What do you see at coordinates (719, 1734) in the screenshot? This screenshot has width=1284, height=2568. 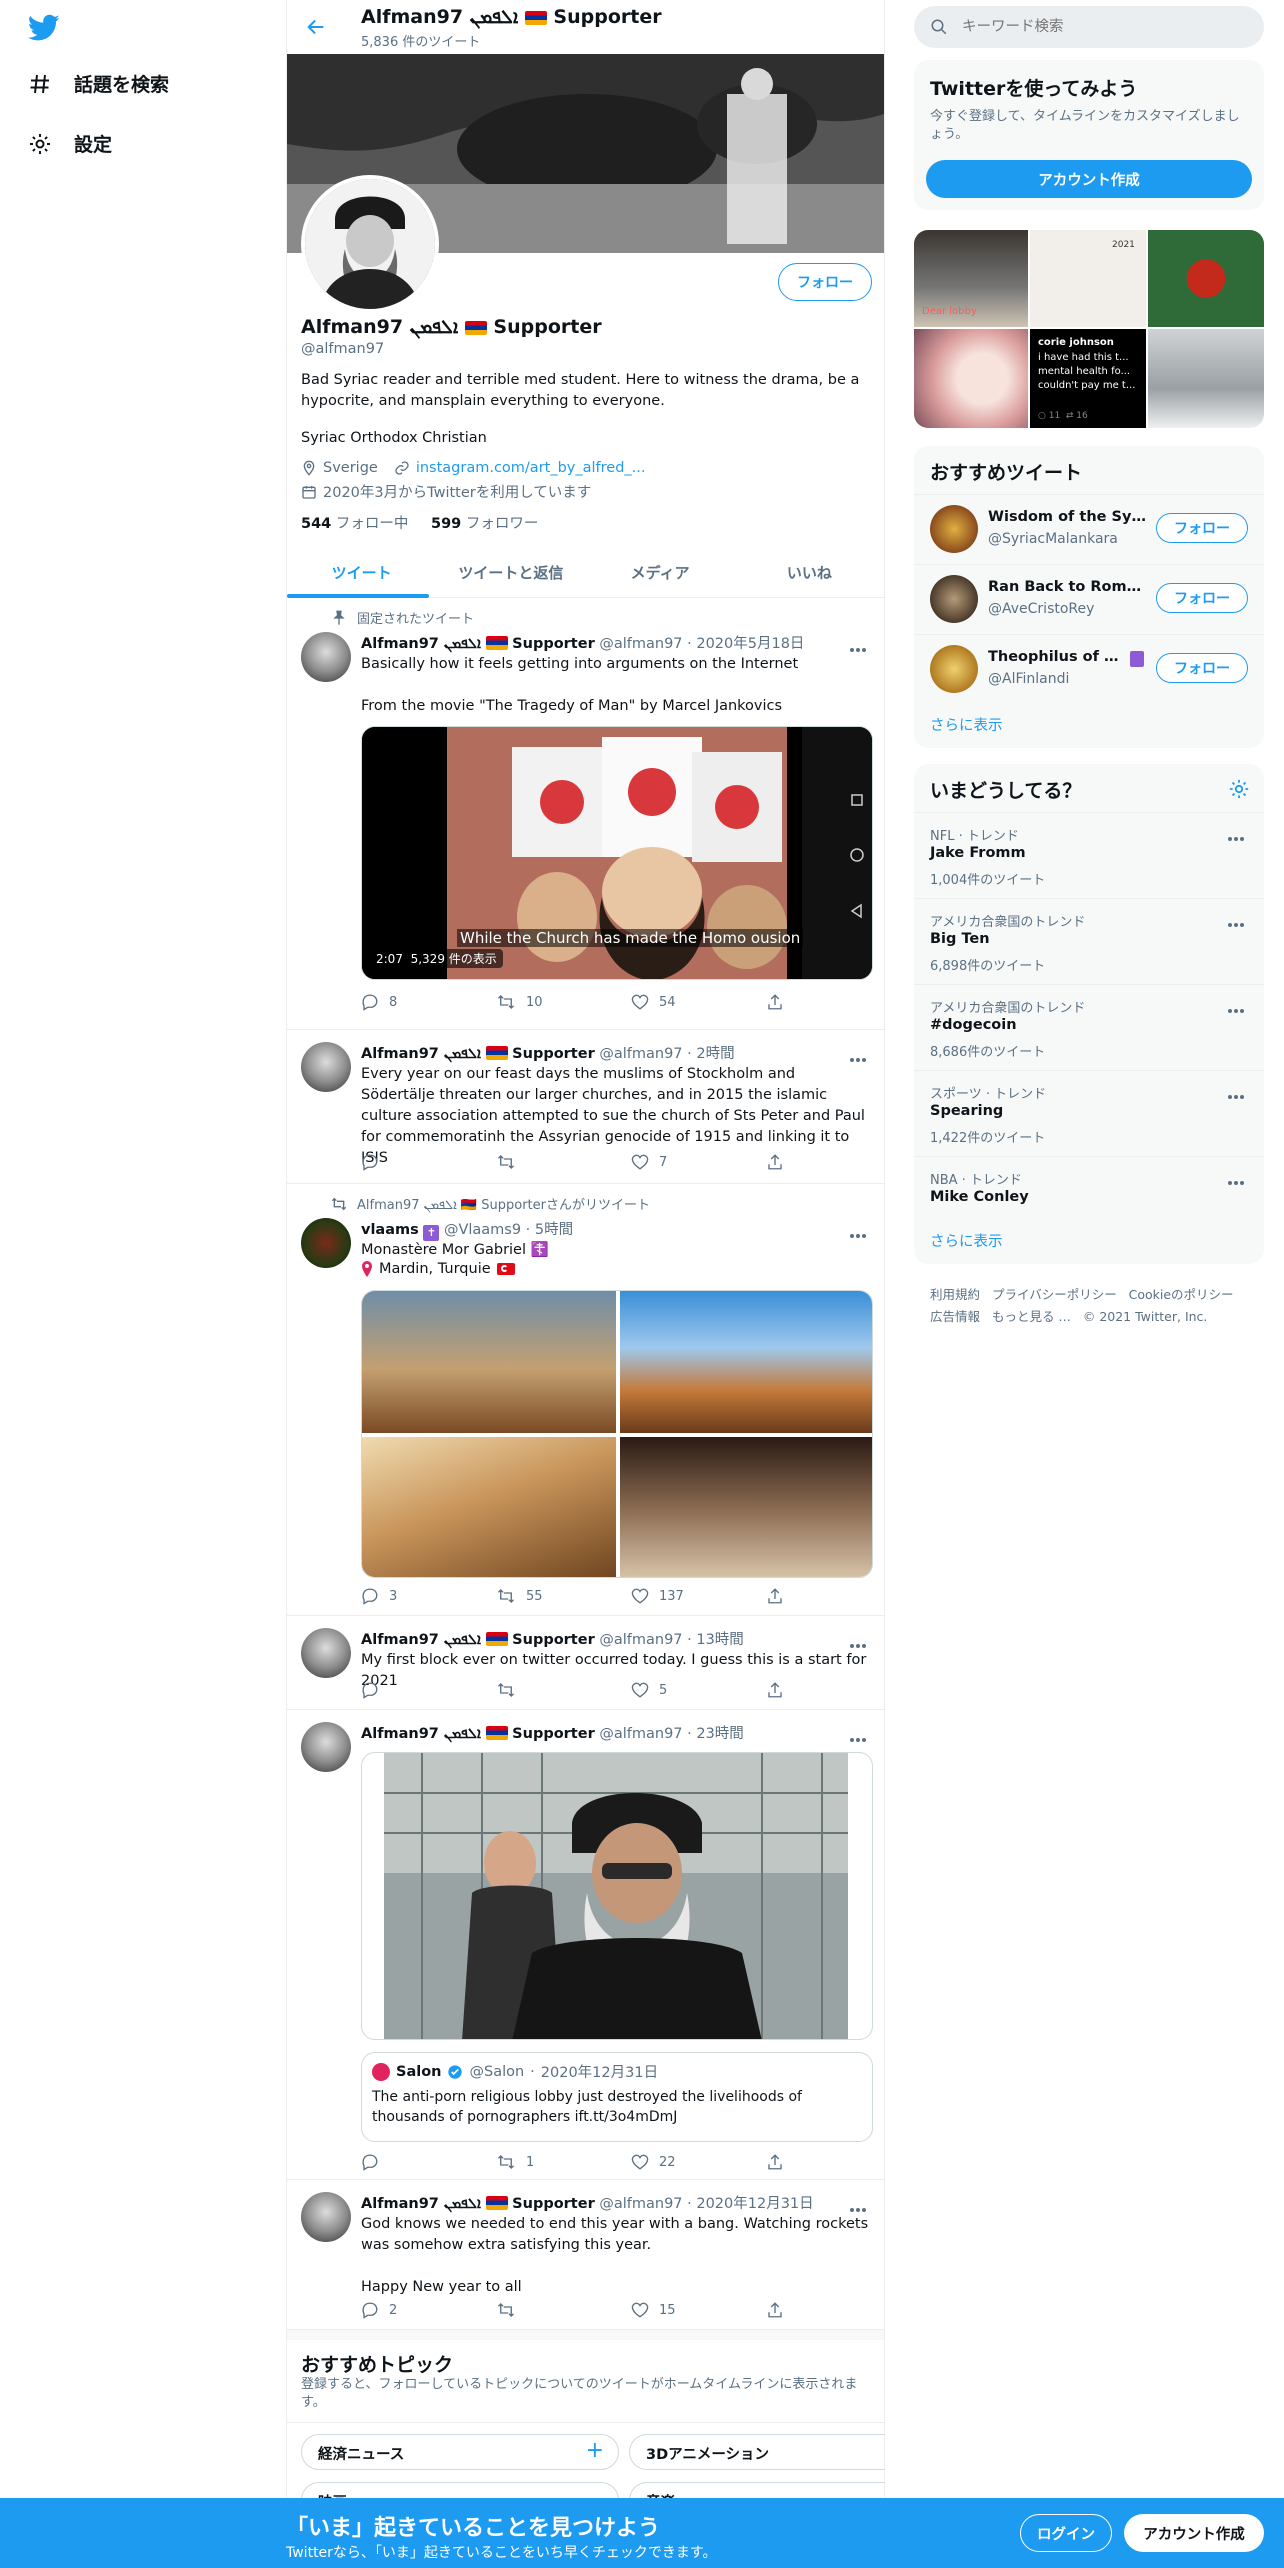 I see `tweet-time: 23時間` at bounding box center [719, 1734].